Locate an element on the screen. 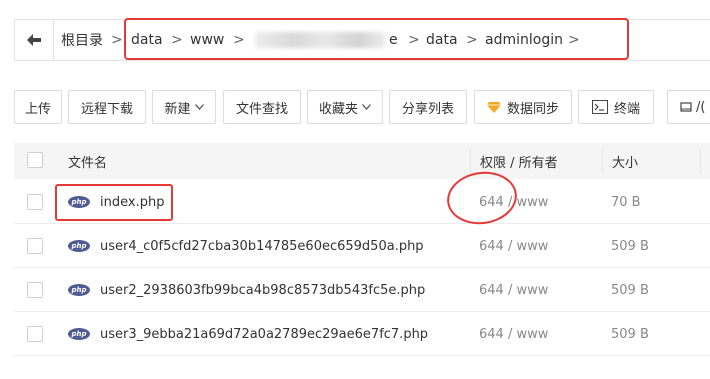 The height and width of the screenshot is (379, 710). table-row: php index.php 644 / www 70 B is located at coordinates (362, 202).